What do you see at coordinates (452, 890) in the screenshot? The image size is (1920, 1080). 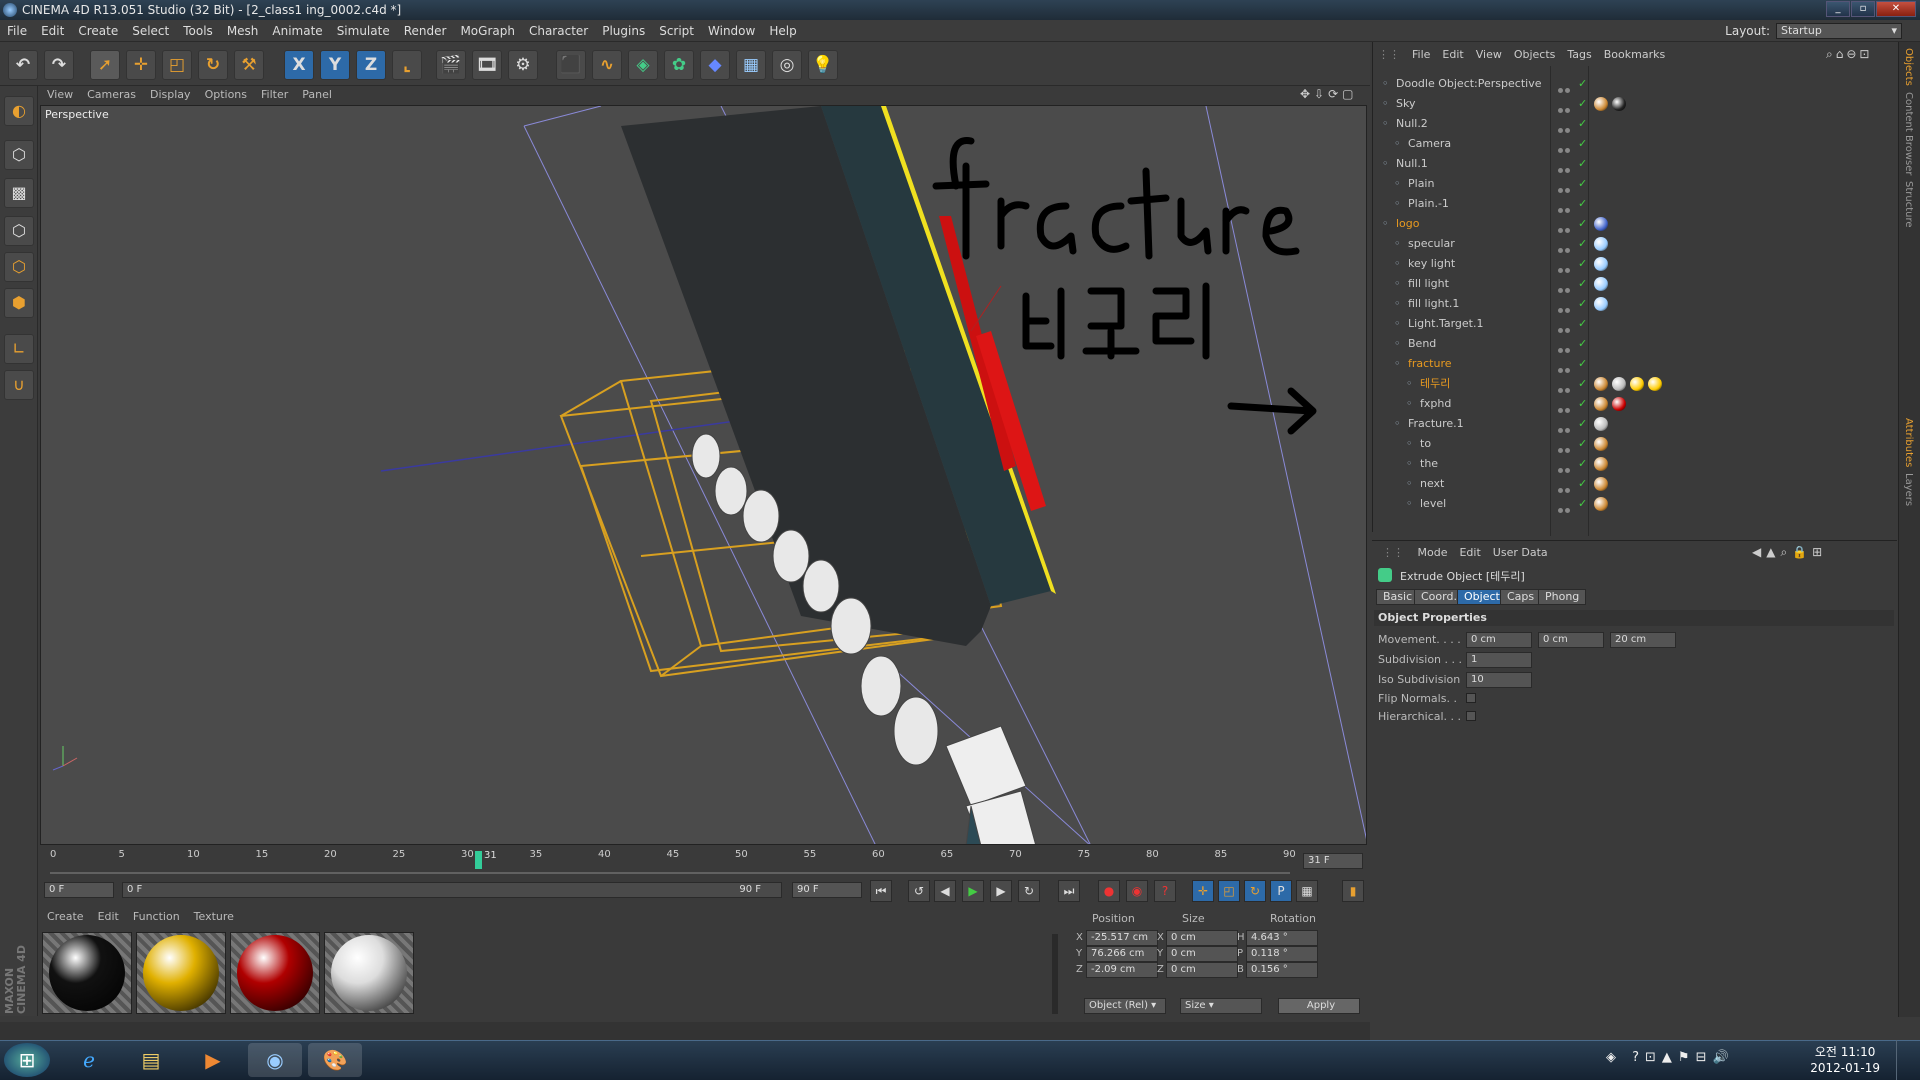 I see `frame-range-slider: 0 F 90 F` at bounding box center [452, 890].